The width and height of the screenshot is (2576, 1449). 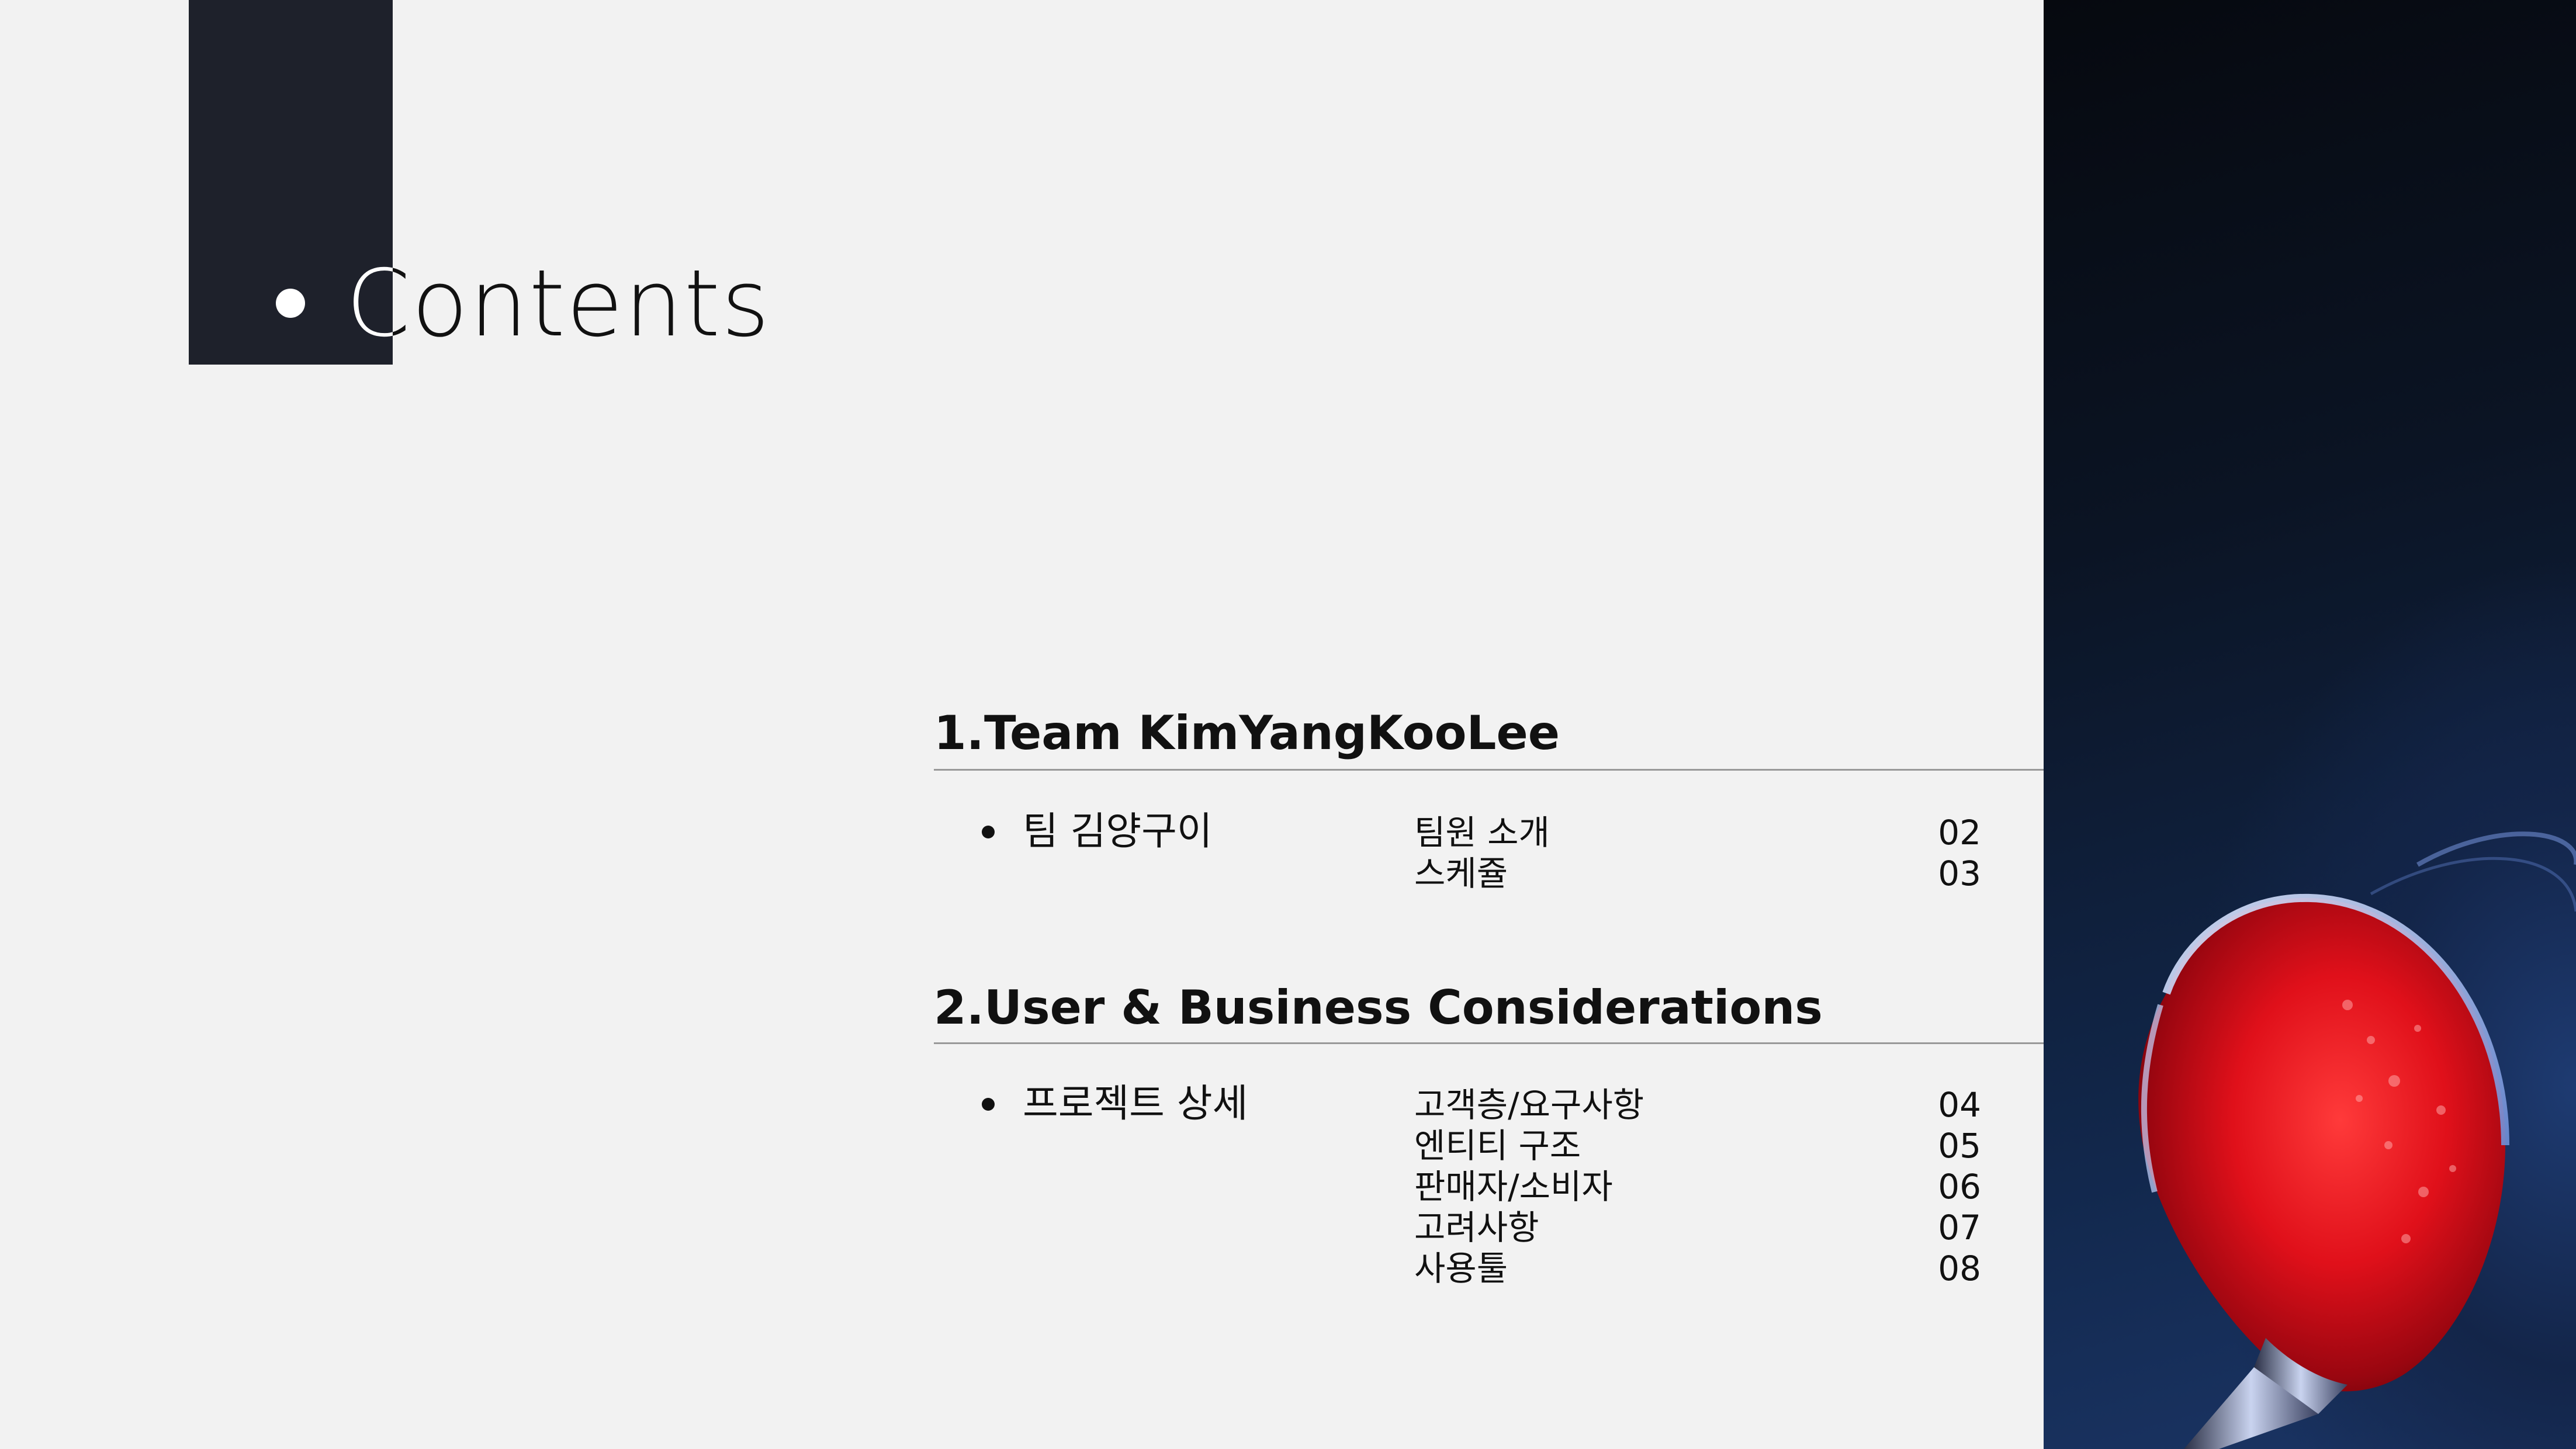 I want to click on wine-glass-illustration, so click(x=2357, y=1140).